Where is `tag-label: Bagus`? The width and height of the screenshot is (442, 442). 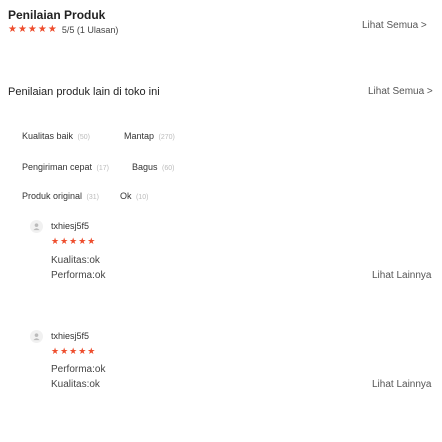
tag-label: Bagus is located at coordinates (145, 167).